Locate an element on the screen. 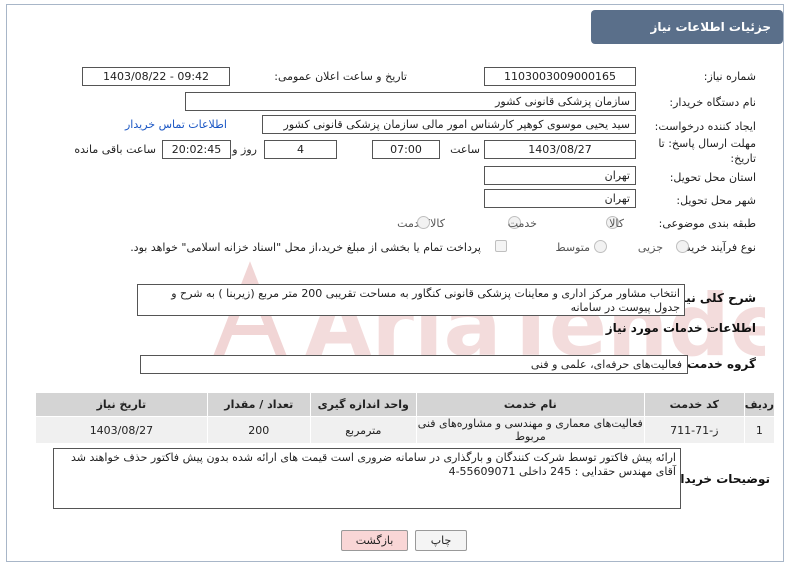 The width and height of the screenshot is (789, 566). buyer-notes-label: توضیحات خریدار: is located at coordinates (719, 479).